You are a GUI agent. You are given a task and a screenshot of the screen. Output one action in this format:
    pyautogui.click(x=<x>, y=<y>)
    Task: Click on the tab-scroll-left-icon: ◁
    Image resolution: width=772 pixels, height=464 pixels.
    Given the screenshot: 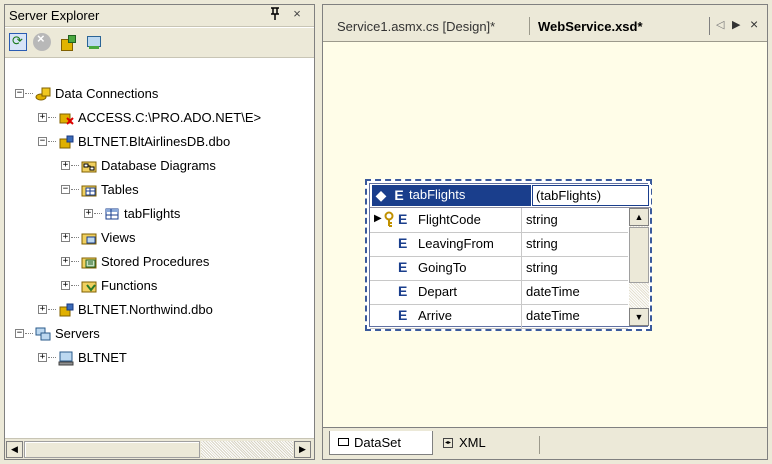 What is the action you would take?
    pyautogui.click(x=720, y=24)
    